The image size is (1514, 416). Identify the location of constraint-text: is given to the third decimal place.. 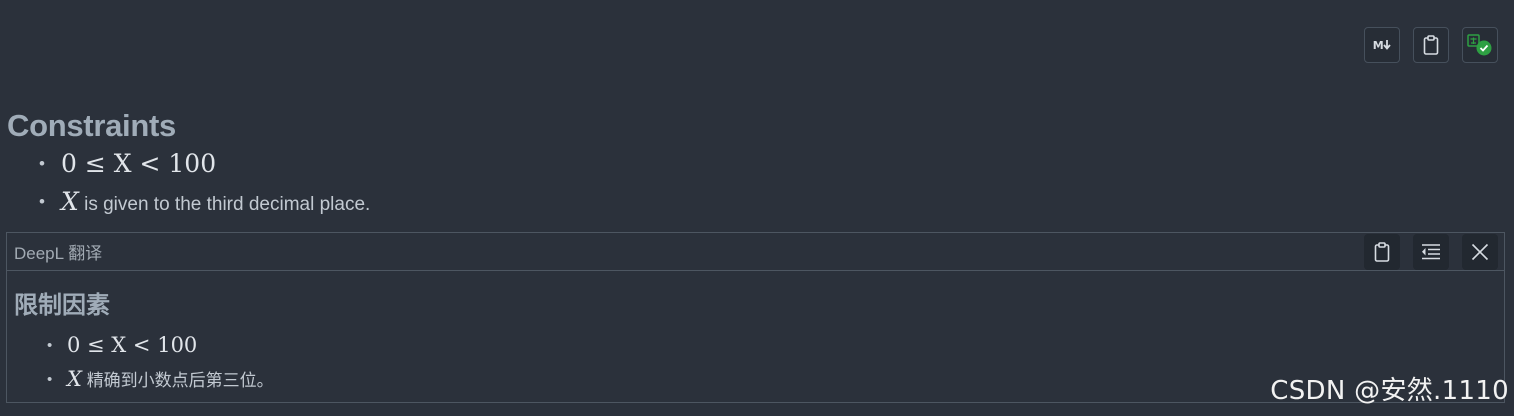
(227, 204).